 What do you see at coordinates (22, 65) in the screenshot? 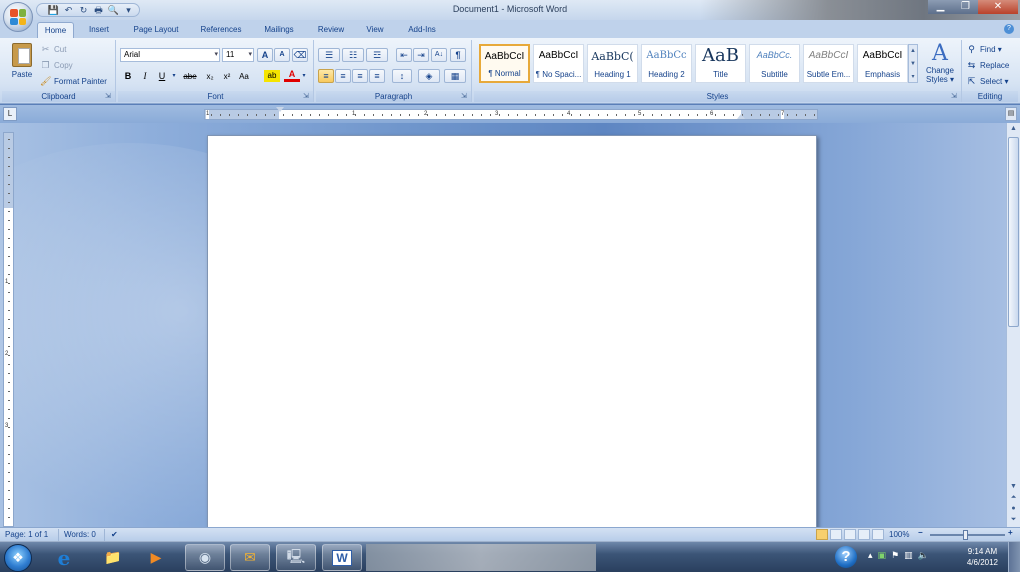
I see `paste-button: Paste` at bounding box center [22, 65].